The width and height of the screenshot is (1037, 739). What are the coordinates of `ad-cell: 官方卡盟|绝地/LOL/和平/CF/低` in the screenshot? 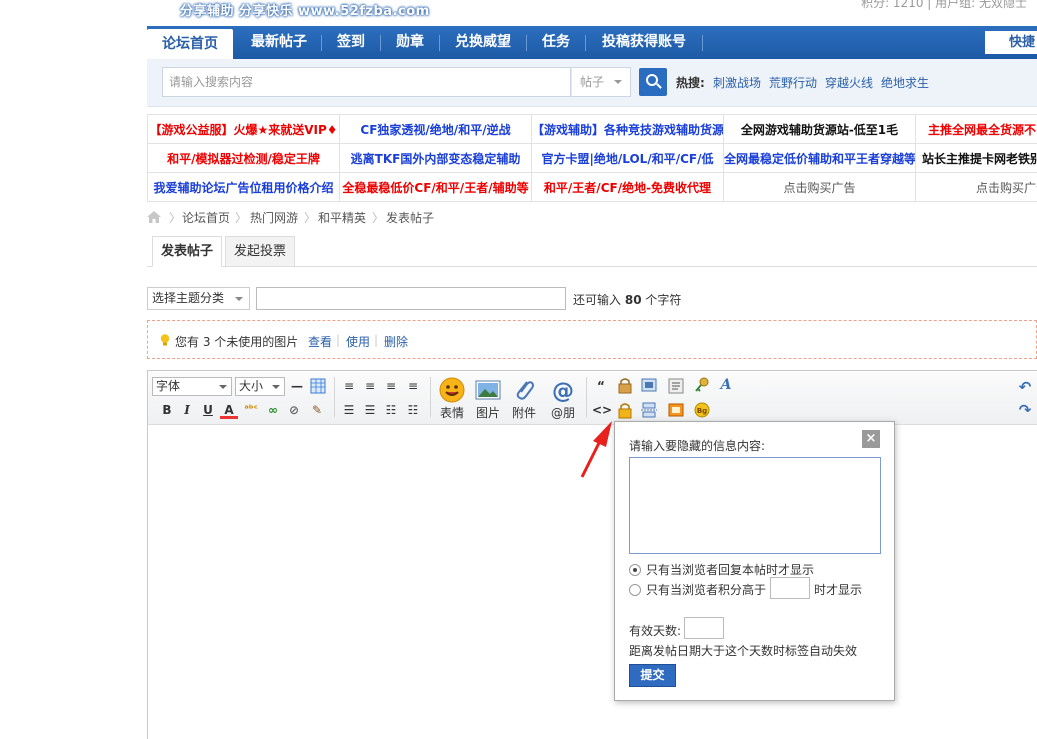 It's located at (627, 158).